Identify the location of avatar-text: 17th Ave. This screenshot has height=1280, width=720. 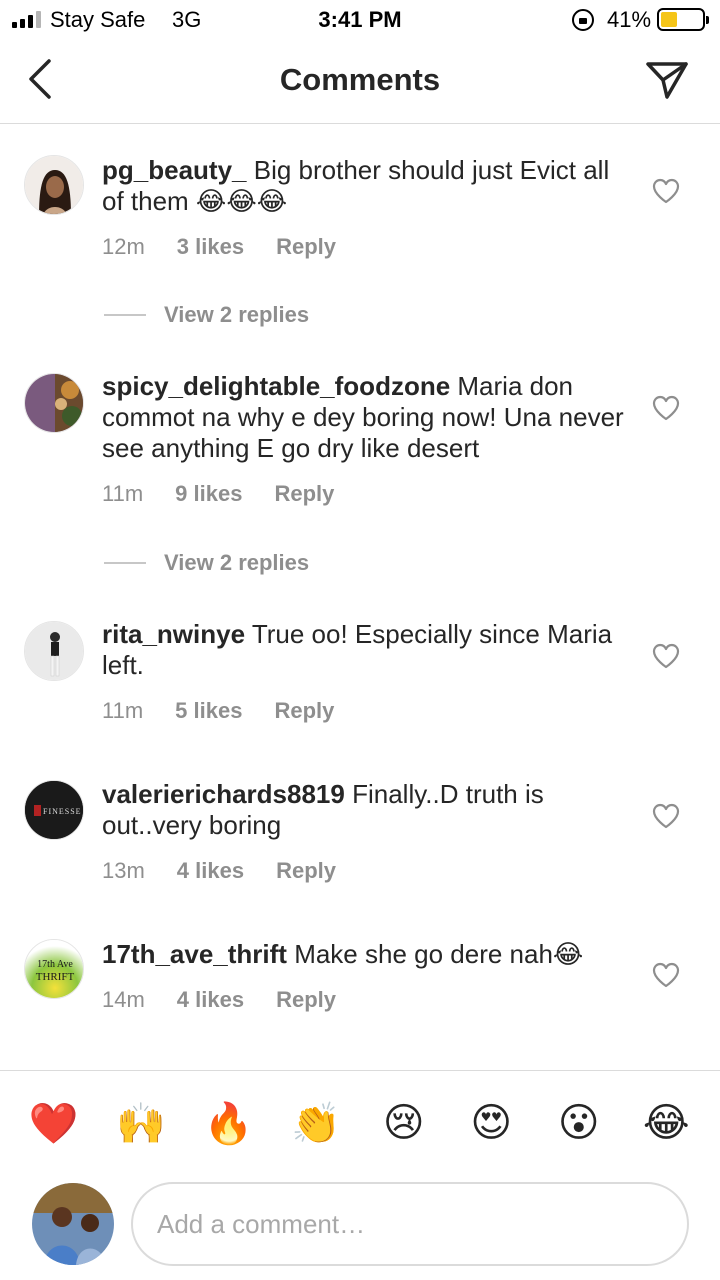
(55, 964).